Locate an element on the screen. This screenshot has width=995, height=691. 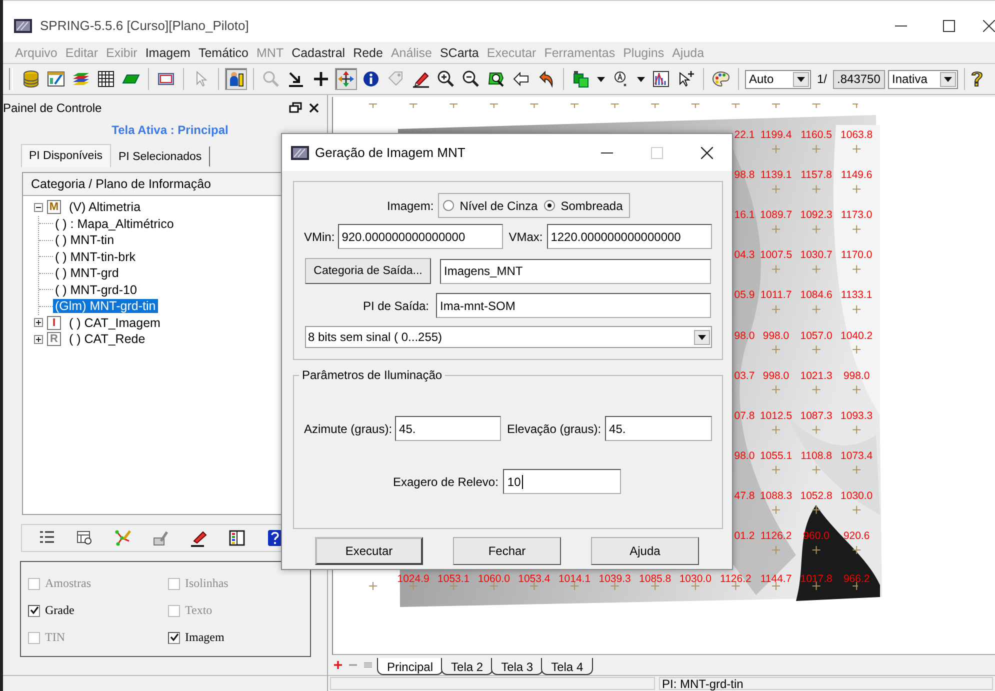
format-dropdown: 8 bits sem sinal ( 0...255) is located at coordinates (508, 337).